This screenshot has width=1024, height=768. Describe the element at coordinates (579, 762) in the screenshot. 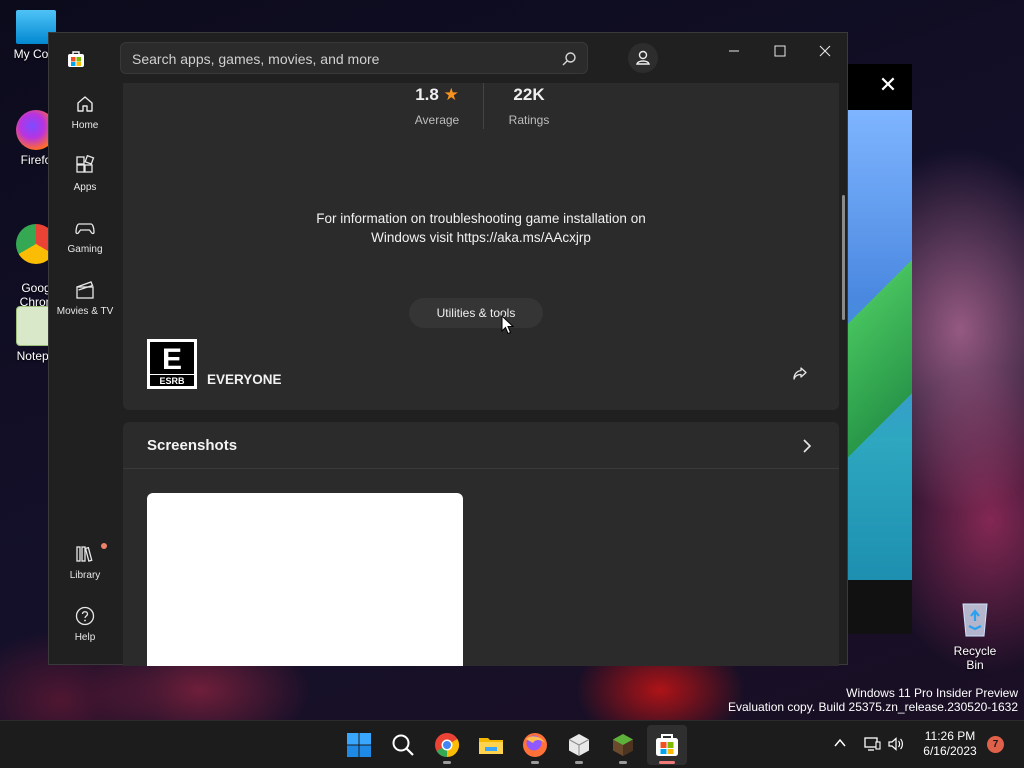

I see `cube-app-running-indicator` at that location.